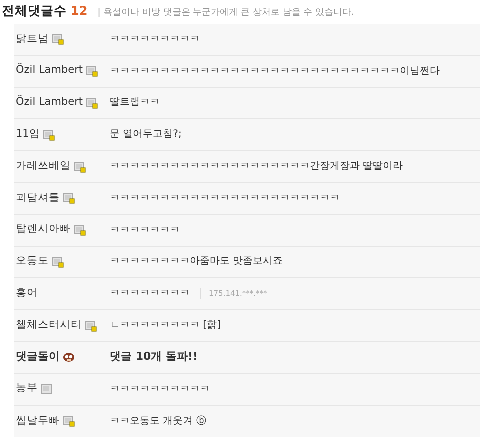  Describe the element at coordinates (49, 325) in the screenshot. I see `nickname: 첼체스터시티` at that location.